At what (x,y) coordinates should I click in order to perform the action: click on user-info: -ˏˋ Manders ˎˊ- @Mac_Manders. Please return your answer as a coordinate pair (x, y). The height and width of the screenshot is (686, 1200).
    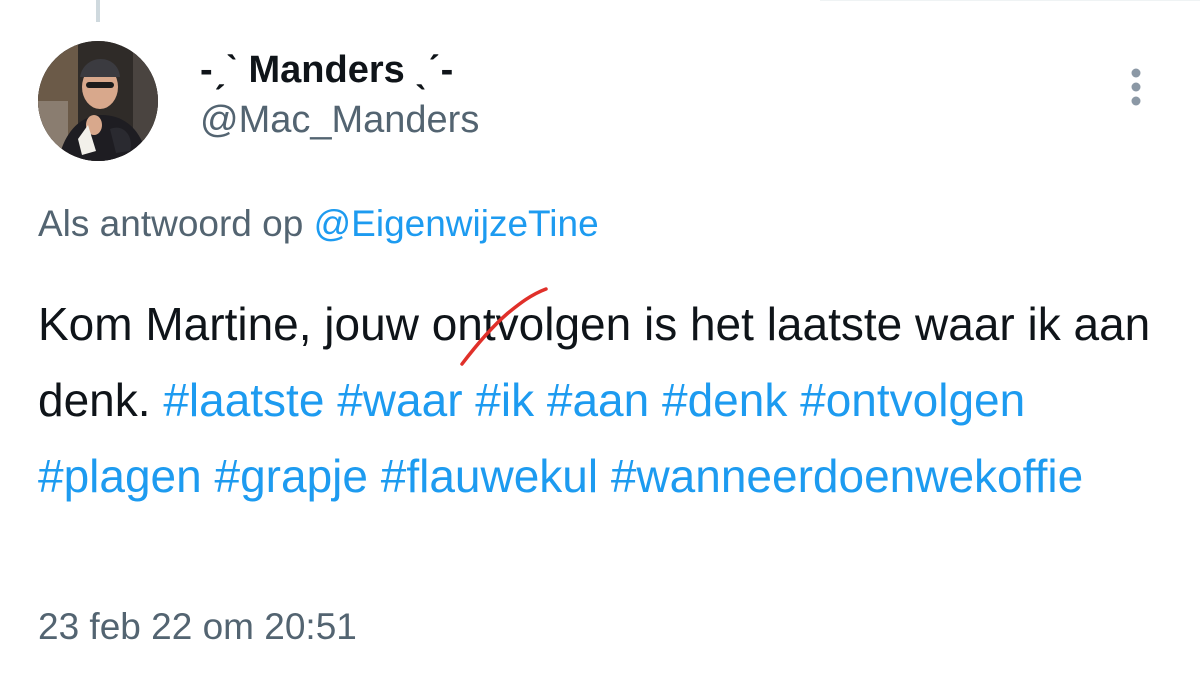
    Looking at the image, I should click on (339, 94).